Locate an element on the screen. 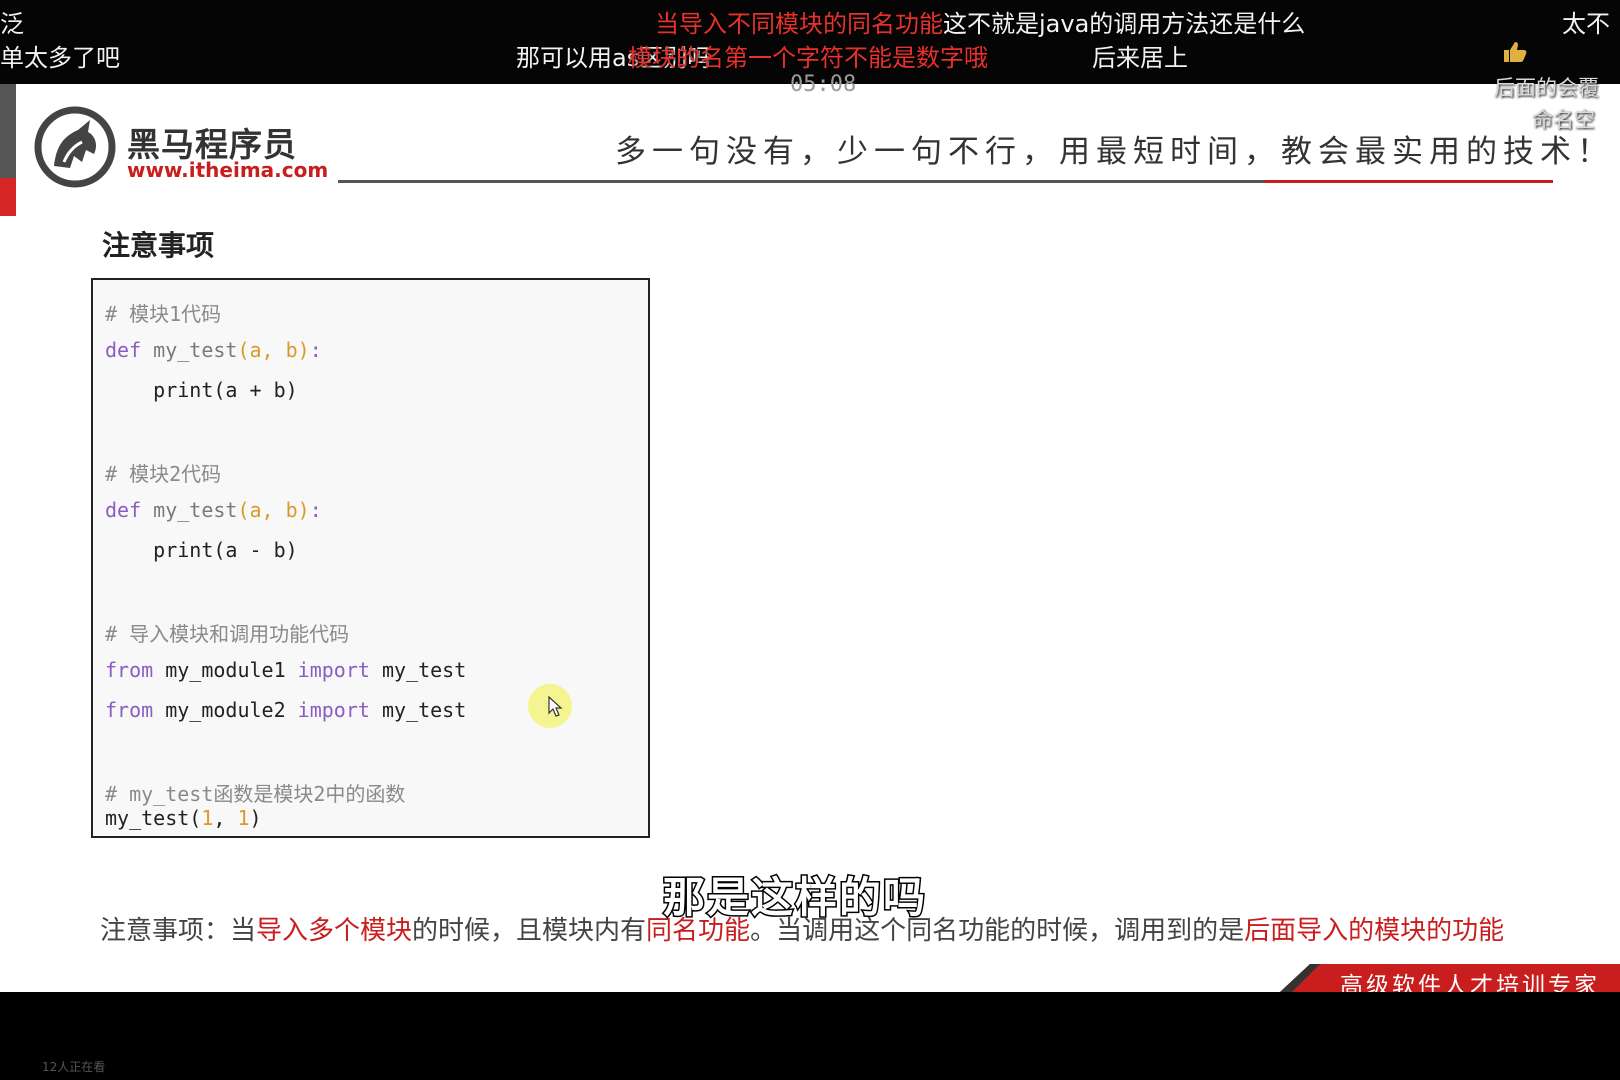 The image size is (1620, 1080). danmaku-comment: 模块的名第一个字符不能是数字哦 is located at coordinates (808, 58).